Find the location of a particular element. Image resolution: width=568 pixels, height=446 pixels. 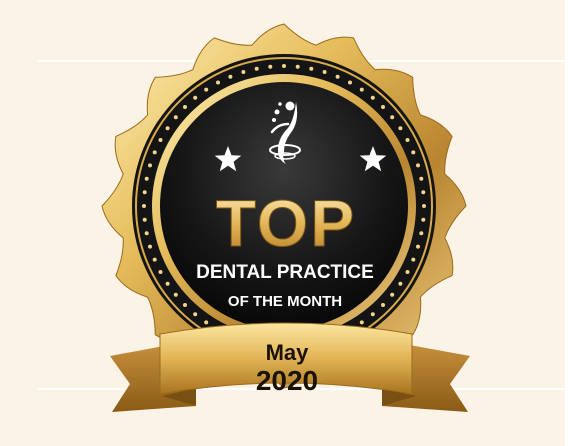

year-text: 2020 is located at coordinates (287, 380).